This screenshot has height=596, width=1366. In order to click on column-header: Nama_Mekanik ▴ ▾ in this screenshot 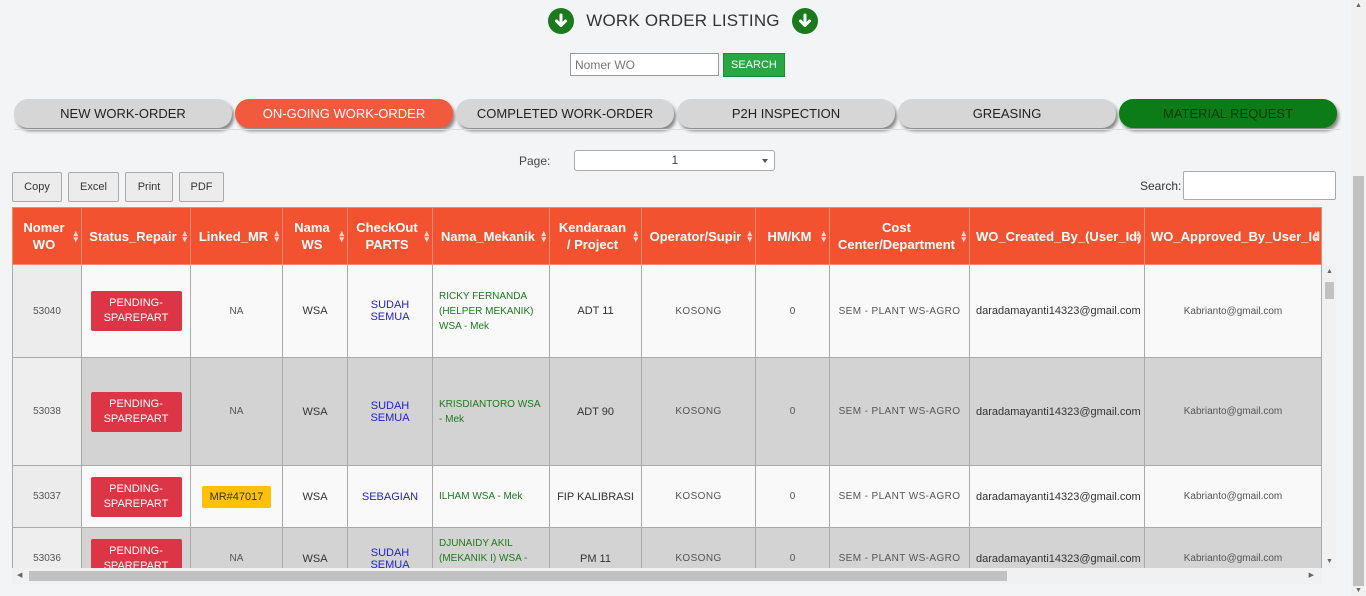, I will do `click(491, 236)`.